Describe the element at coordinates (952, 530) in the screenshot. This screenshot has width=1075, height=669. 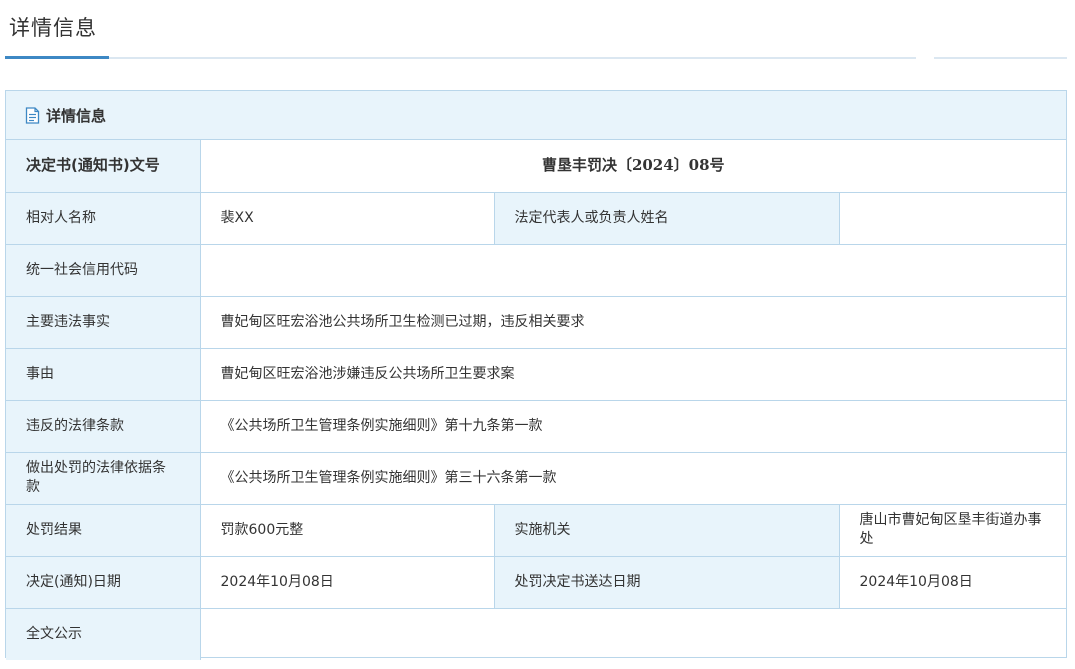
I see `agency-value: 唐山市曹妃甸区垦丰街道办事处` at that location.